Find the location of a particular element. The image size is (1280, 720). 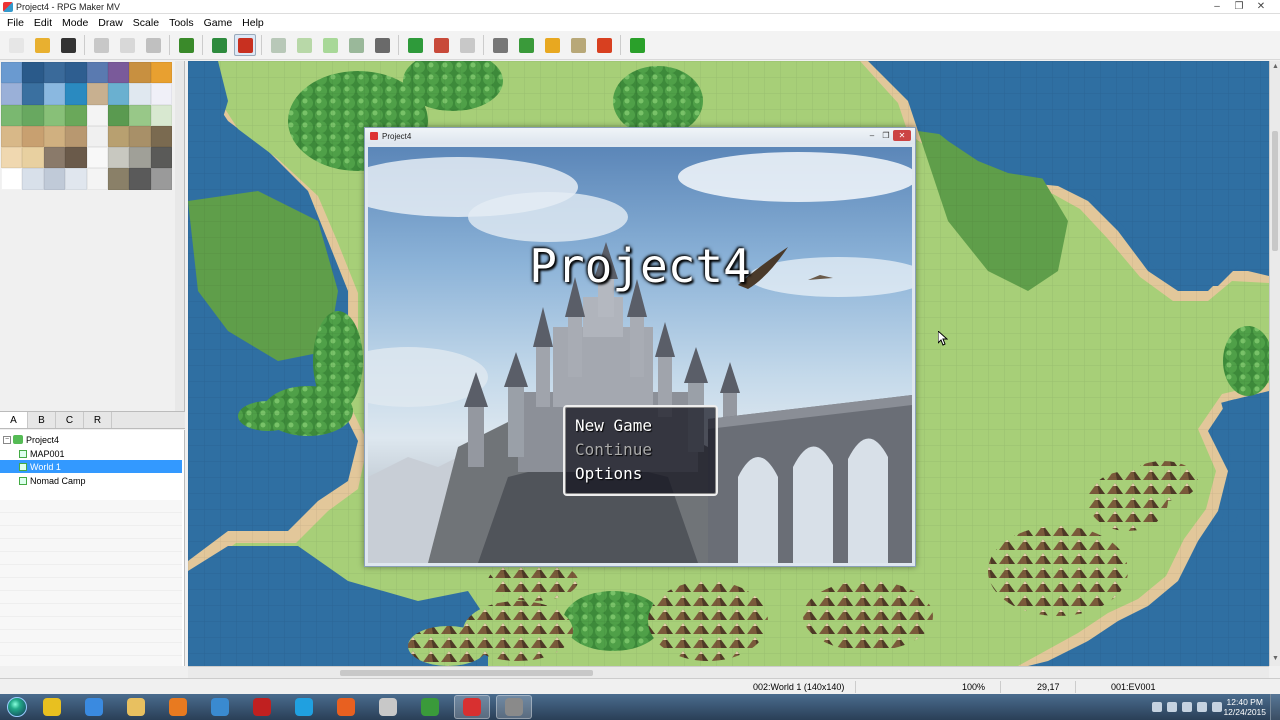

map-mode-button is located at coordinates (219, 45).